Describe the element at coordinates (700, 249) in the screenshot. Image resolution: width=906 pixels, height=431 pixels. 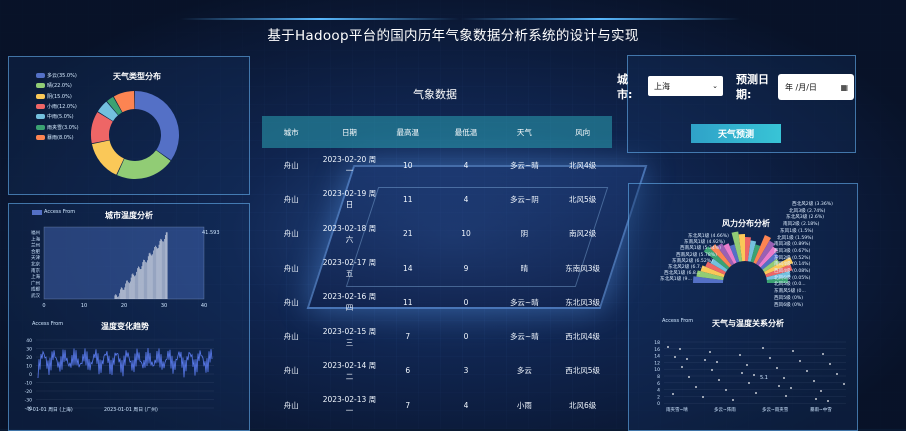
I see `wind-label: 西南风1级 (5.34%)` at that location.